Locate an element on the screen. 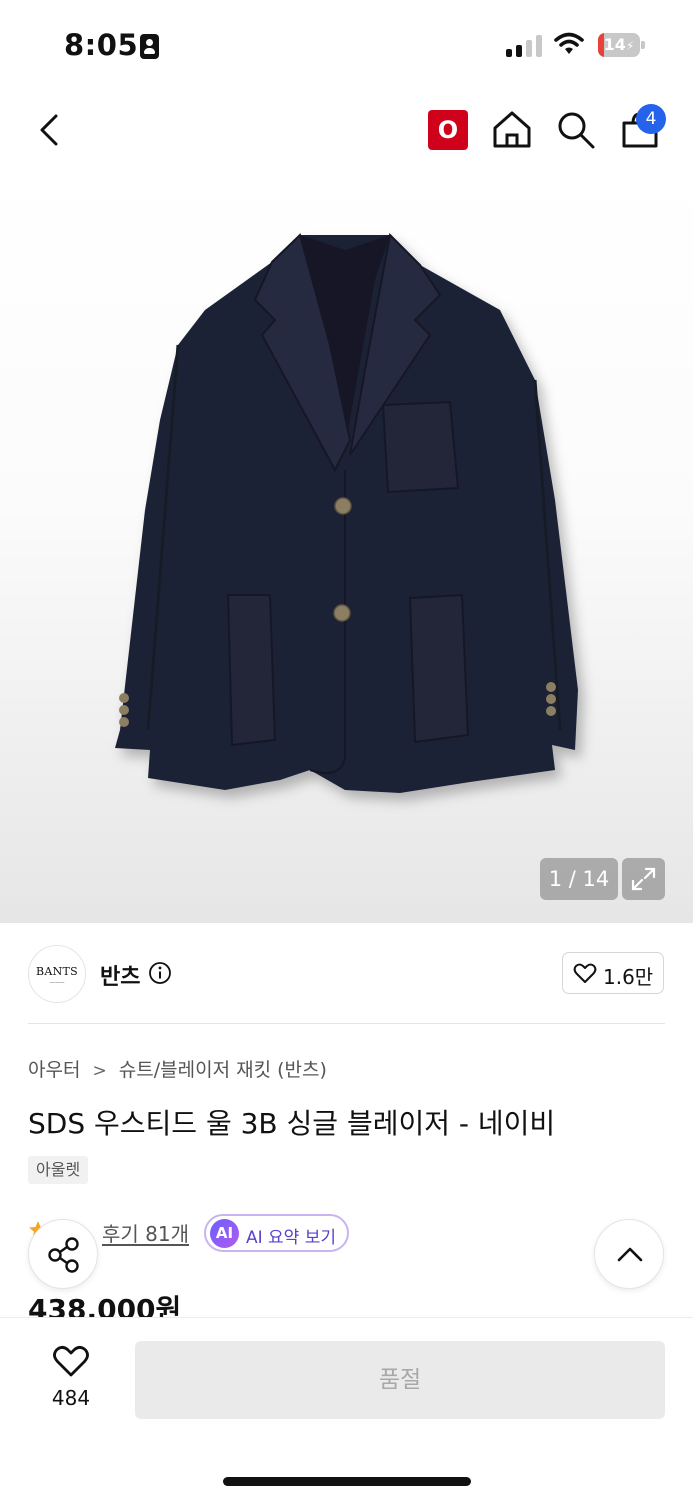  share-button is located at coordinates (63, 1254).